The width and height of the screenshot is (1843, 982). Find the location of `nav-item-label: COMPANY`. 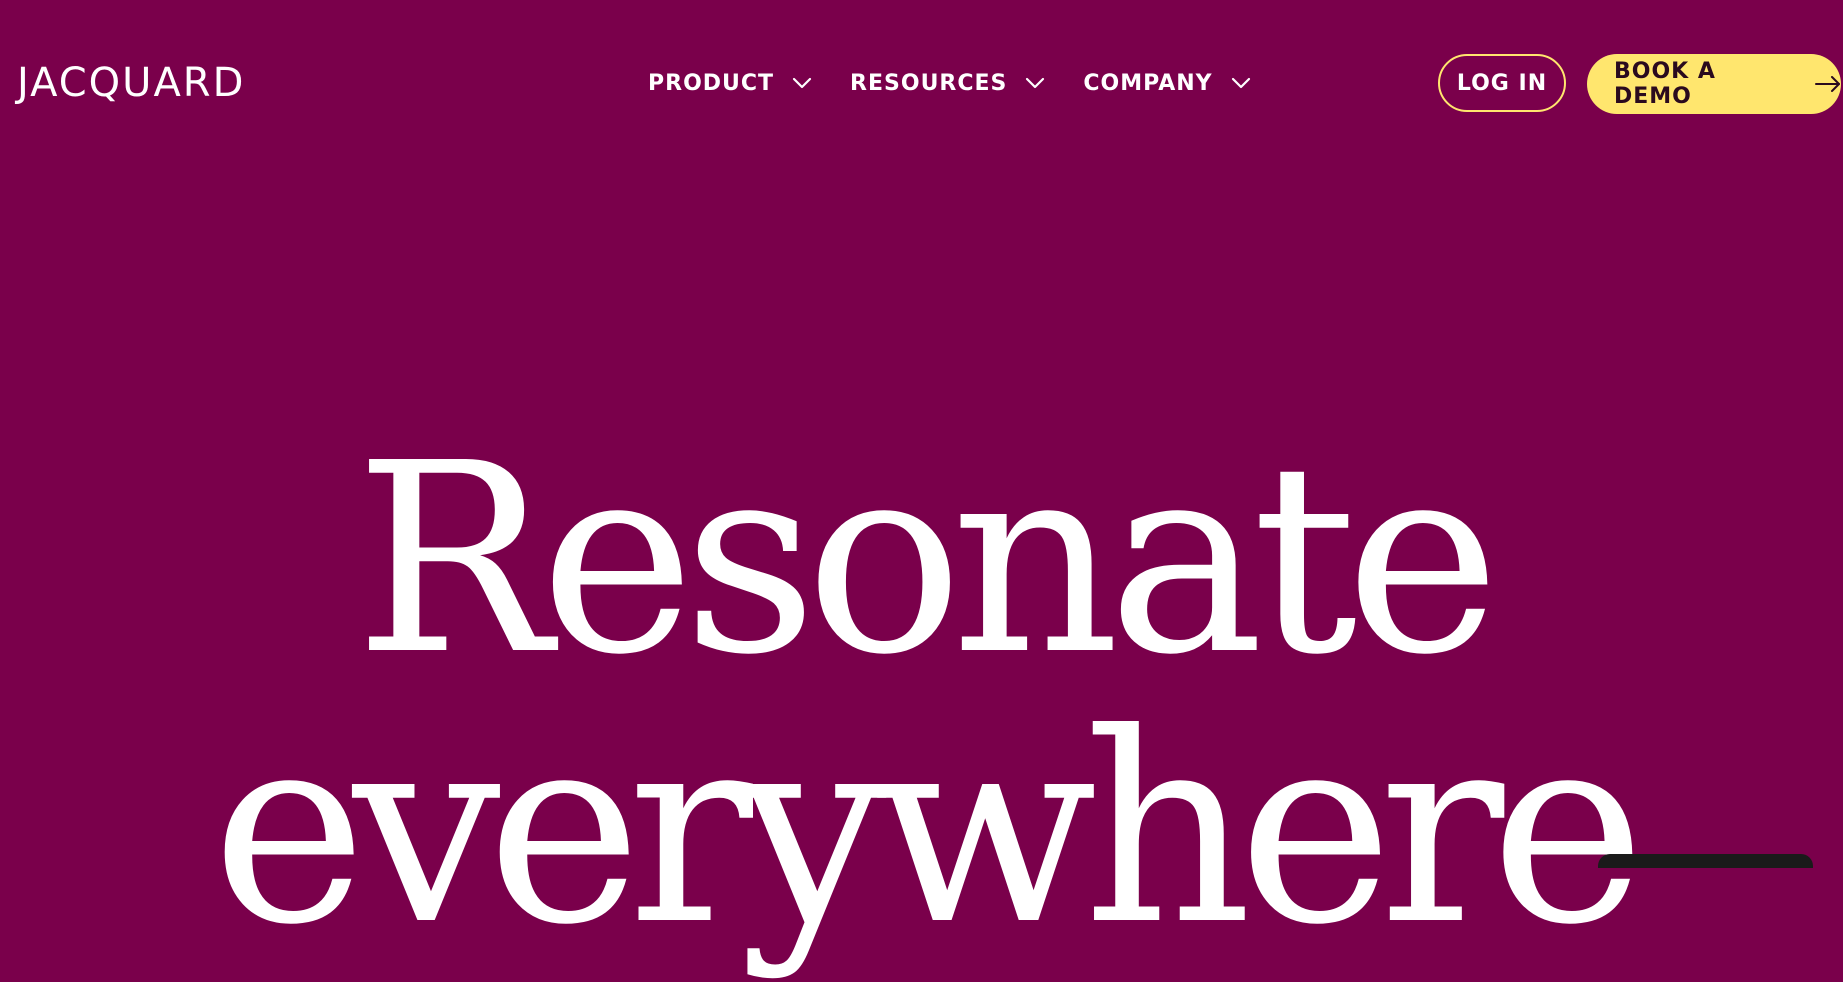

nav-item-label: COMPANY is located at coordinates (1148, 83).